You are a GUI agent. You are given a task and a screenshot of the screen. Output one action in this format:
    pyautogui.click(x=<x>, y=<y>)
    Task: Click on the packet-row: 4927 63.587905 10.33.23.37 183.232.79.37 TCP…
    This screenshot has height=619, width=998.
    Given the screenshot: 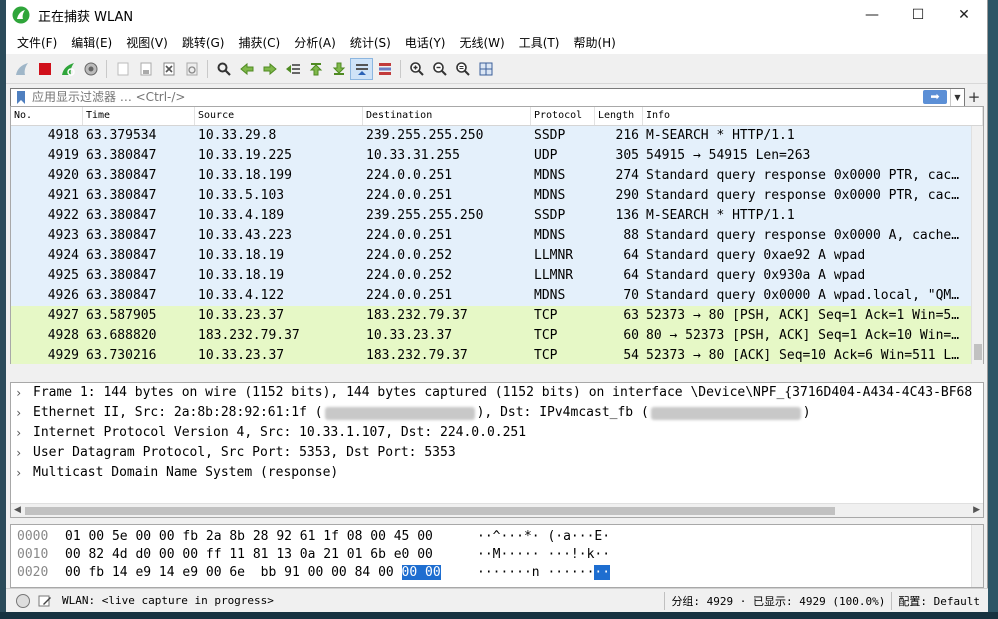 What is the action you would take?
    pyautogui.click(x=492, y=316)
    